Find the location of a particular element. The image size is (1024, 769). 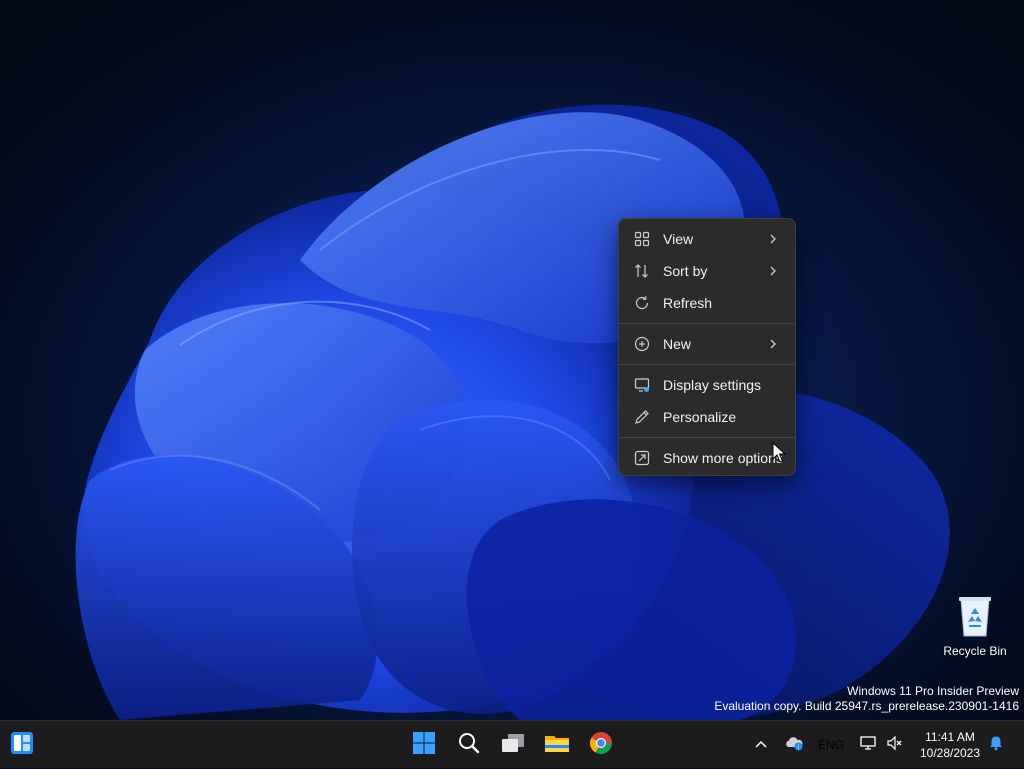

chevron-up-icon is located at coordinates (761, 745).